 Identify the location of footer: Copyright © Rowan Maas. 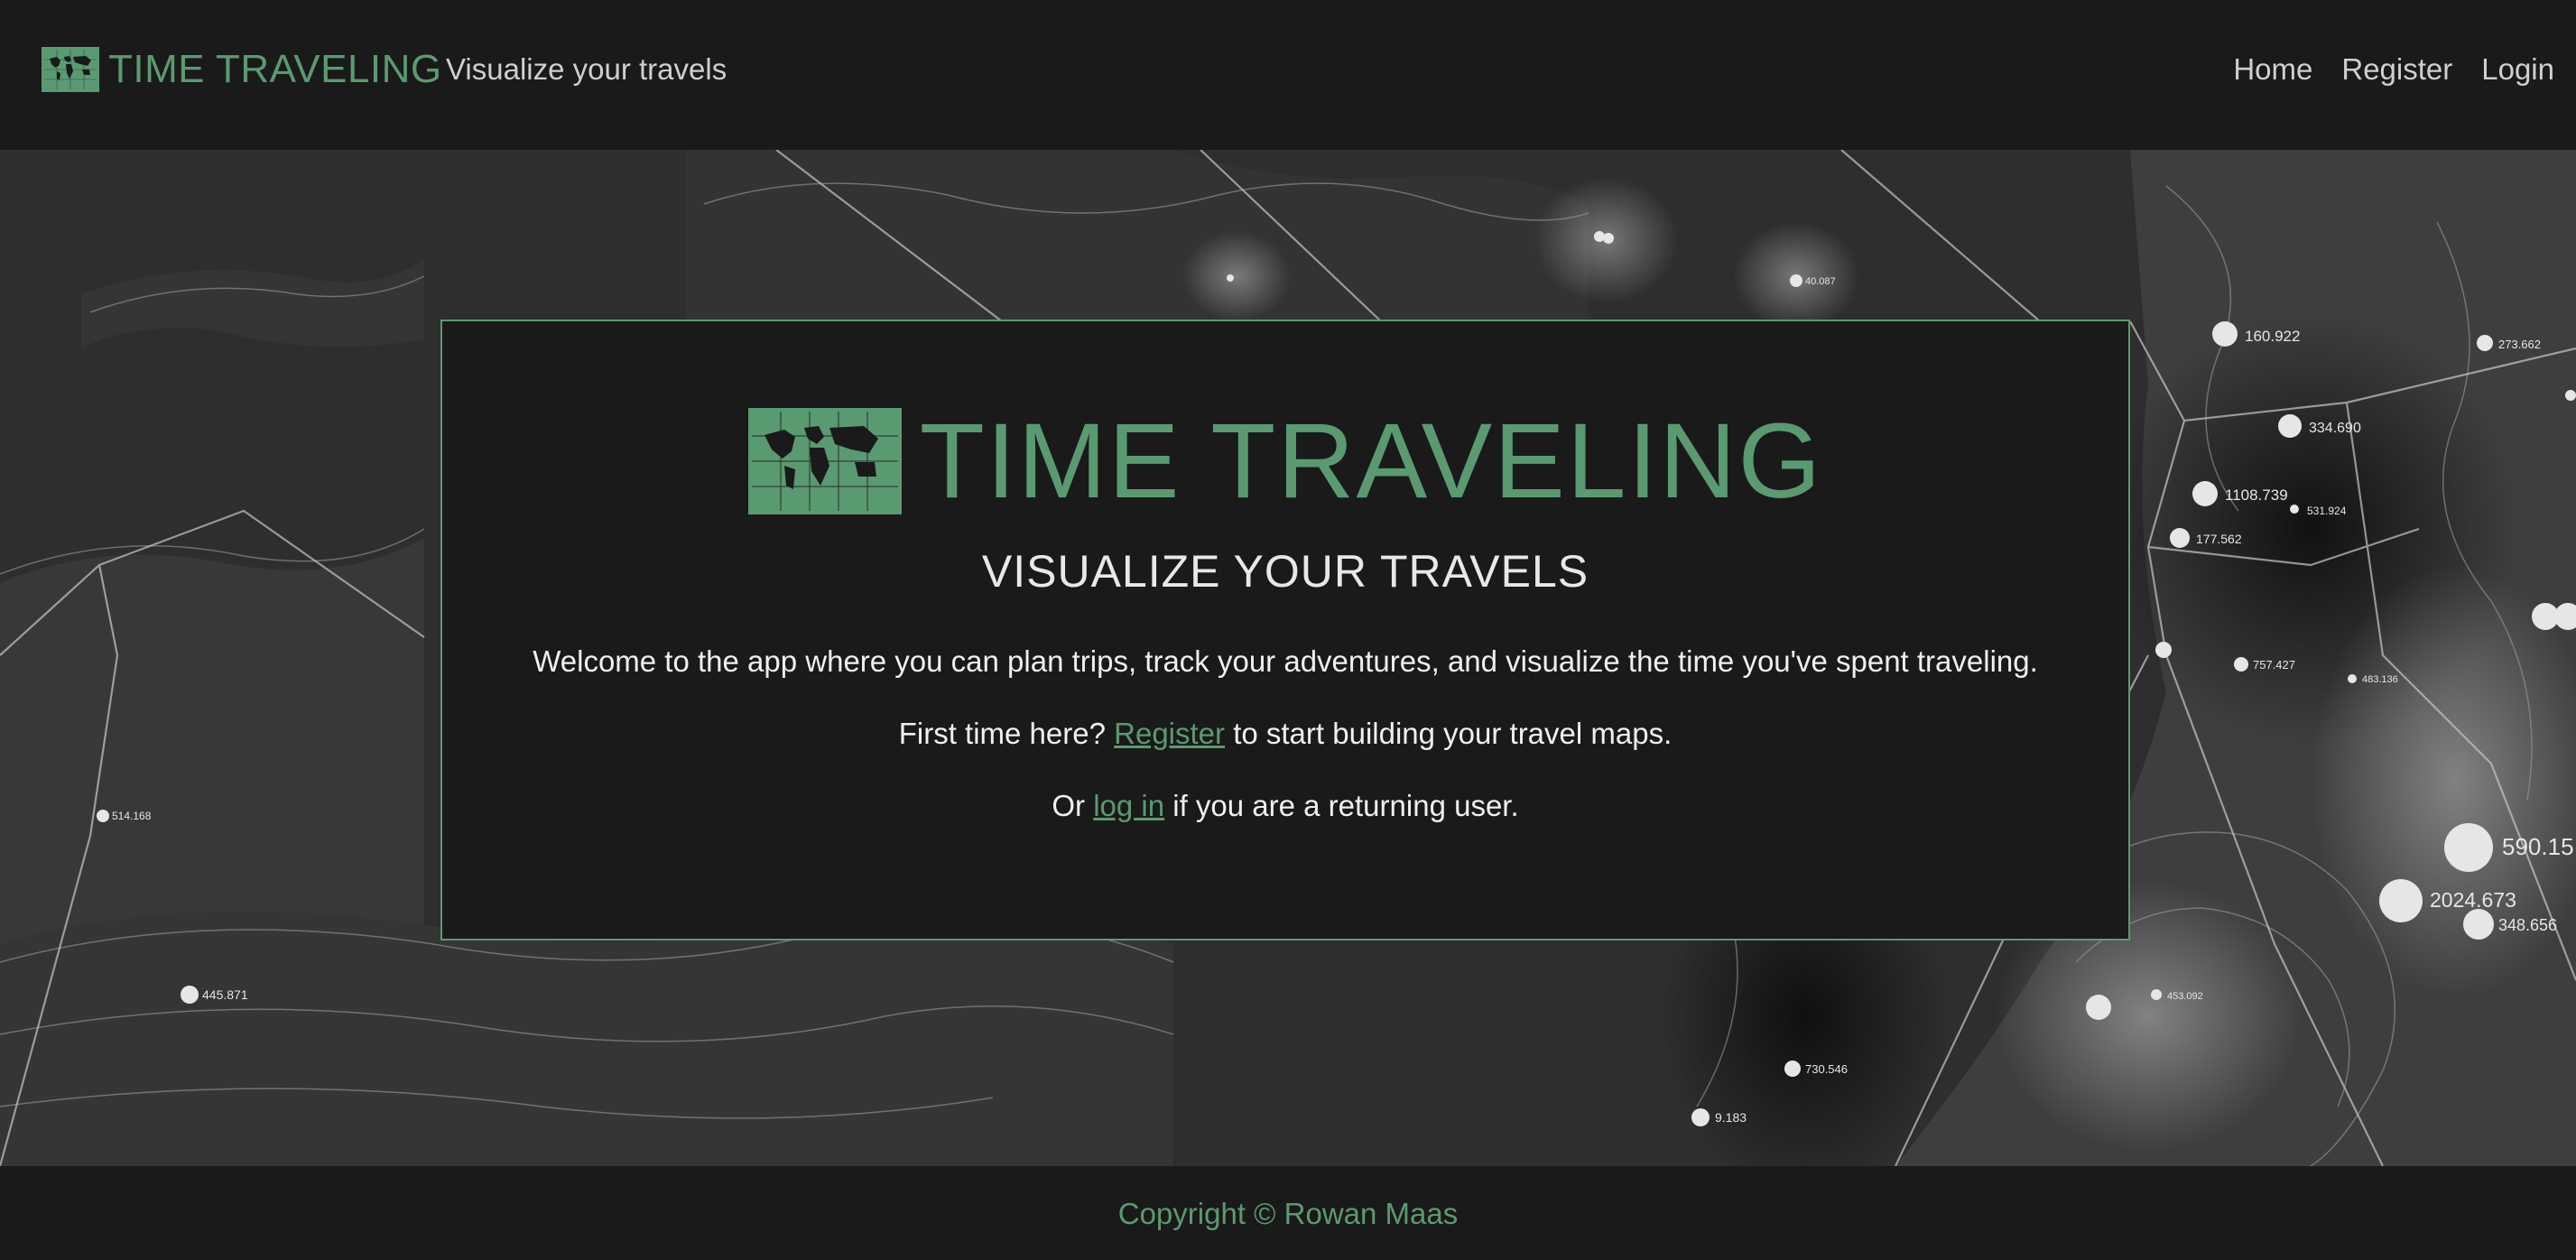
(1288, 1213).